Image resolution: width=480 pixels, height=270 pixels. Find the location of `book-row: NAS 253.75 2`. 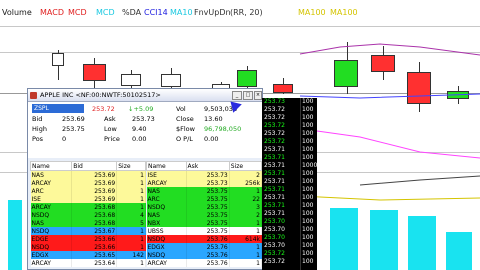

book-row: NAS 253.75 2 is located at coordinates (204, 215).